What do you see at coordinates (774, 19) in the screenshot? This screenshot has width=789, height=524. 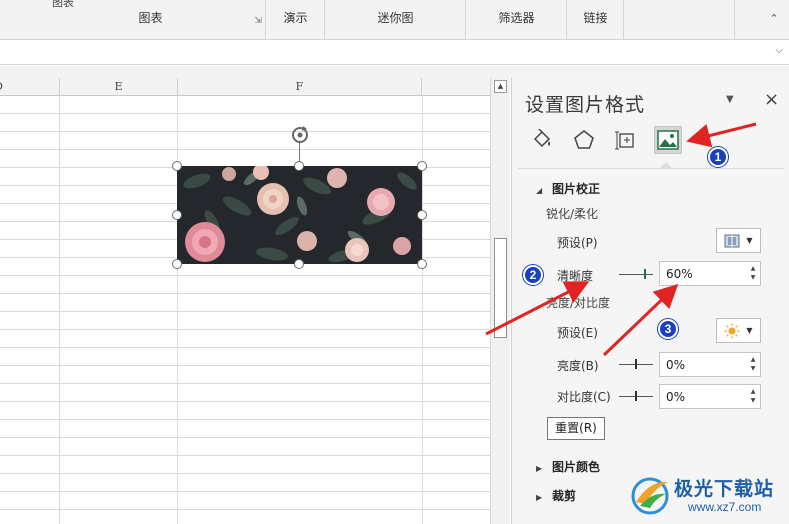 I see `collapse-ribbon-icon: ⌃` at bounding box center [774, 19].